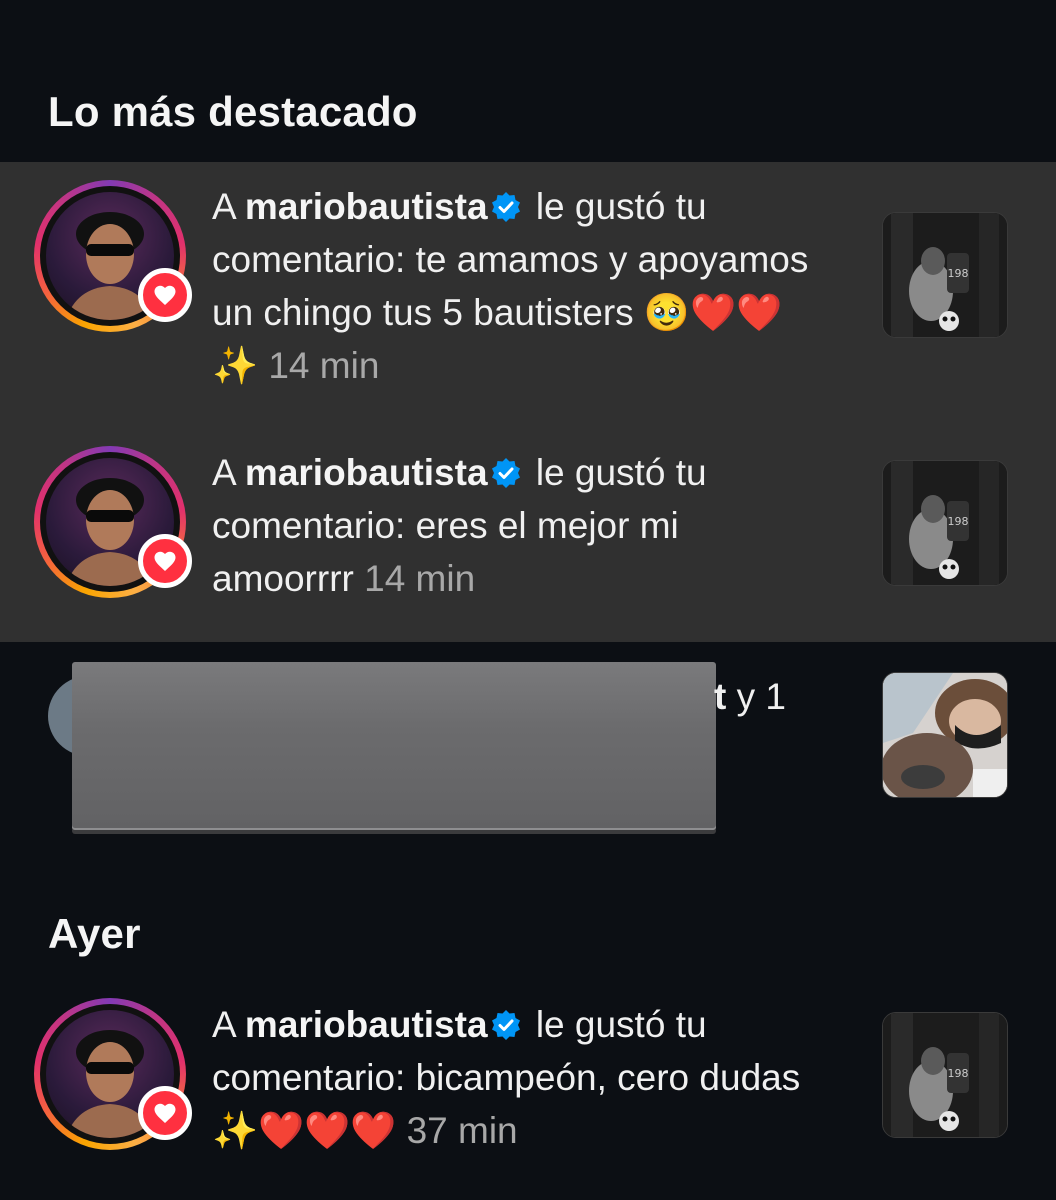 Image resolution: width=1056 pixels, height=1200 pixels. Describe the element at coordinates (94, 933) in the screenshot. I see `section-title-yesterday: Ayer` at that location.